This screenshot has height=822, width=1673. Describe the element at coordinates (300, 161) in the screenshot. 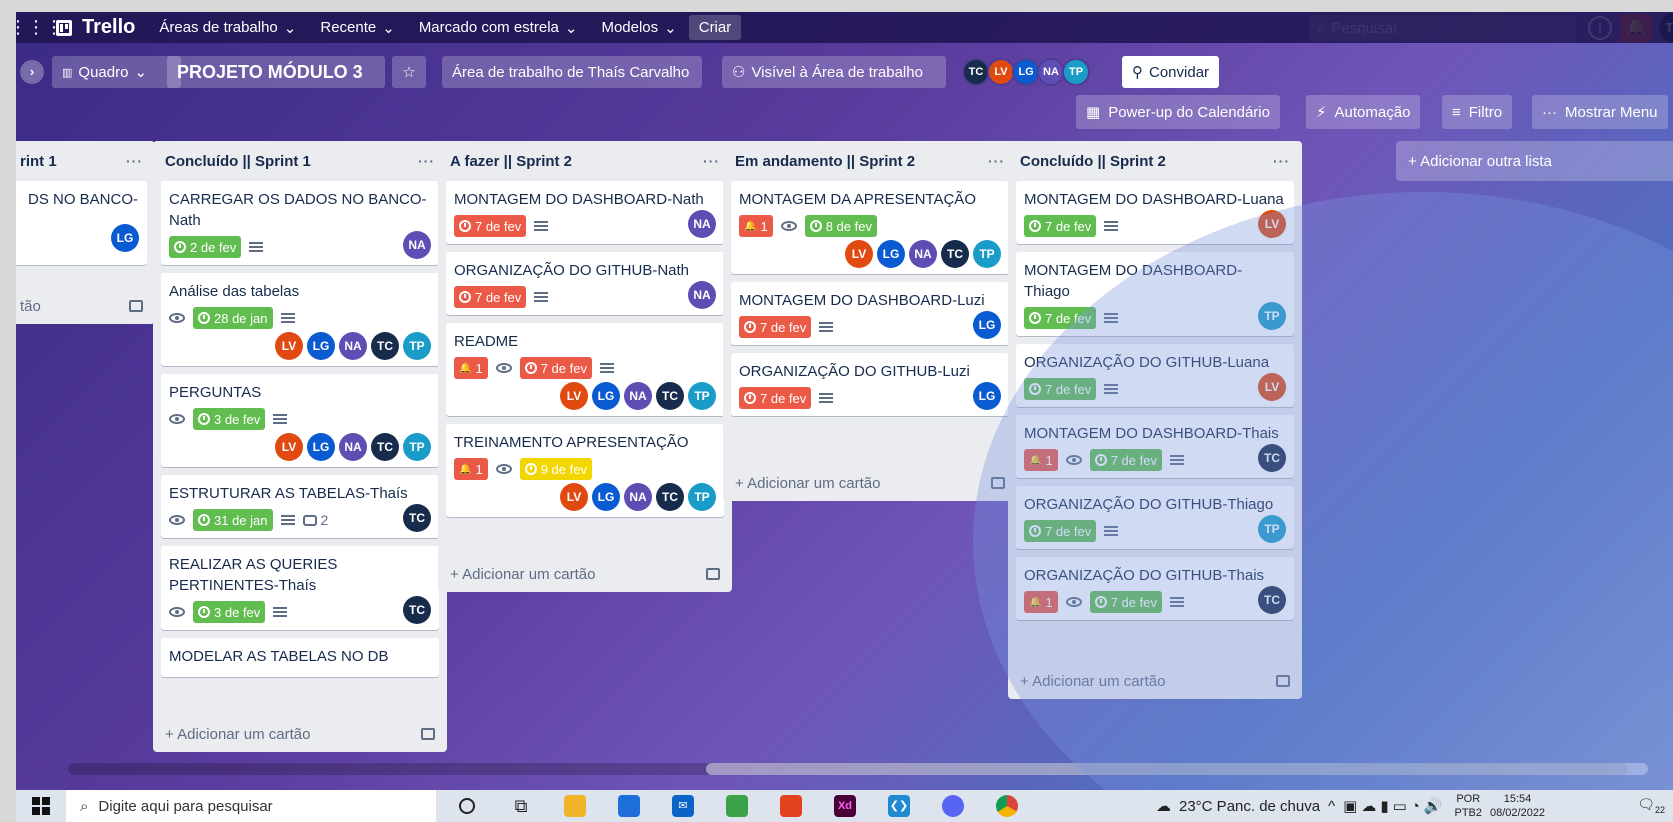

I see `list-header: Concluído || Sprint 1 ···` at that location.